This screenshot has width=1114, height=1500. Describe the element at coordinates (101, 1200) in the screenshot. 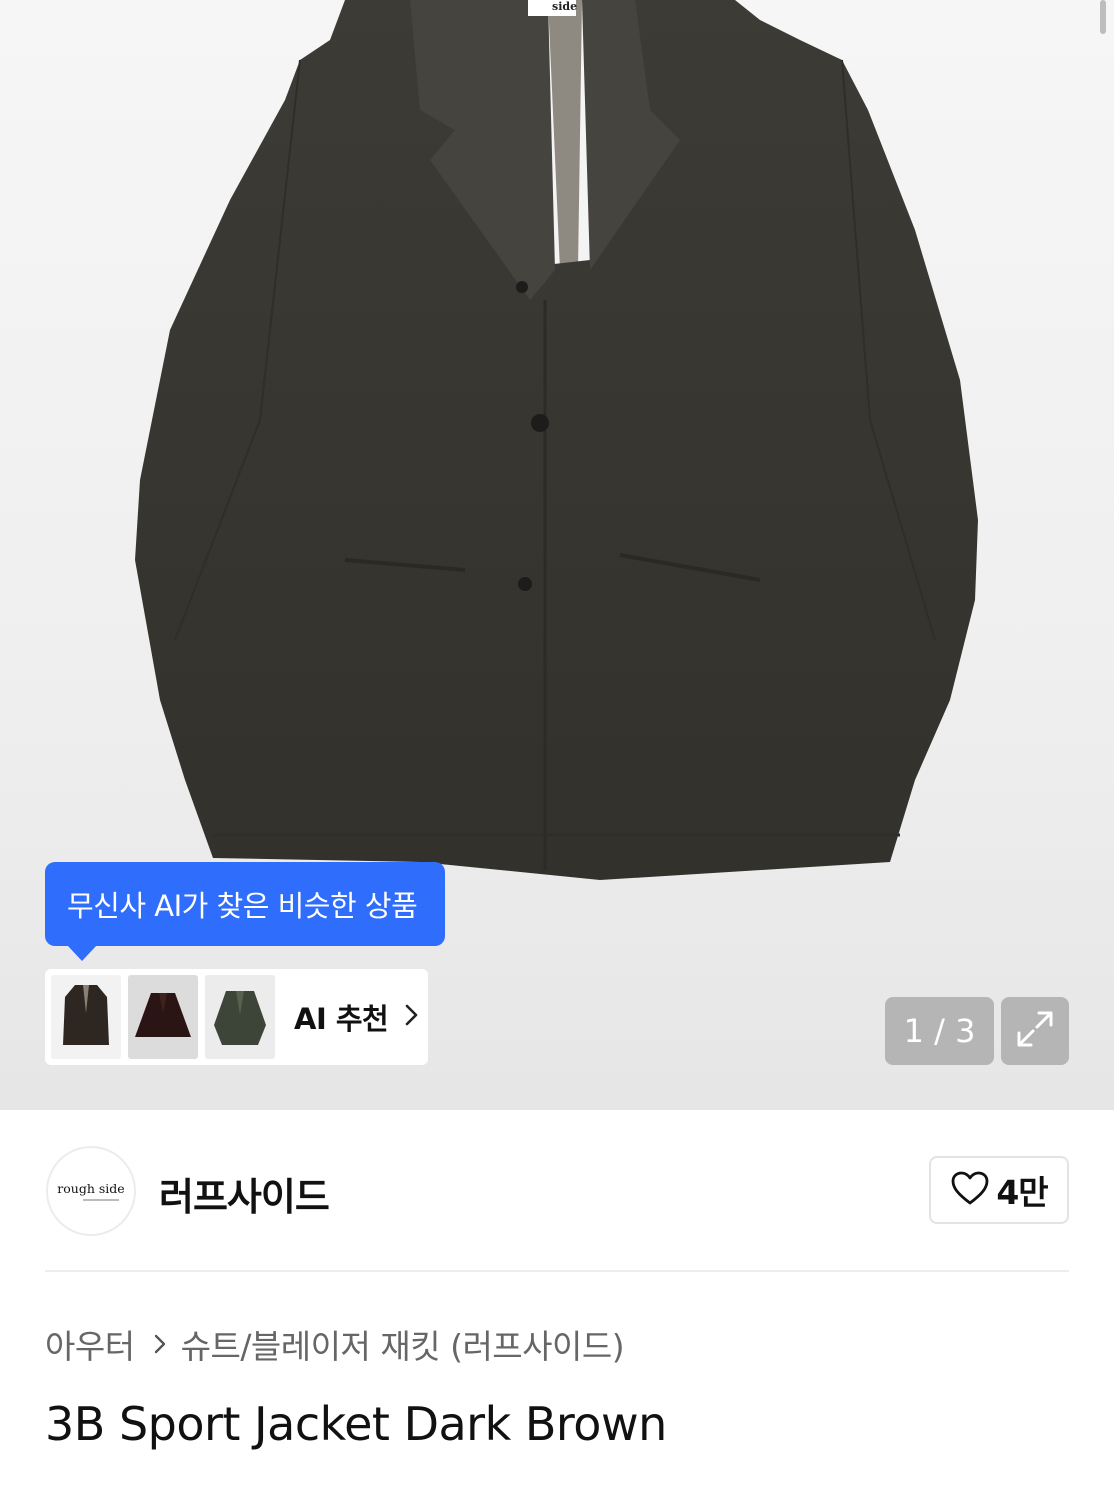

I see `brand-logo-underline` at that location.